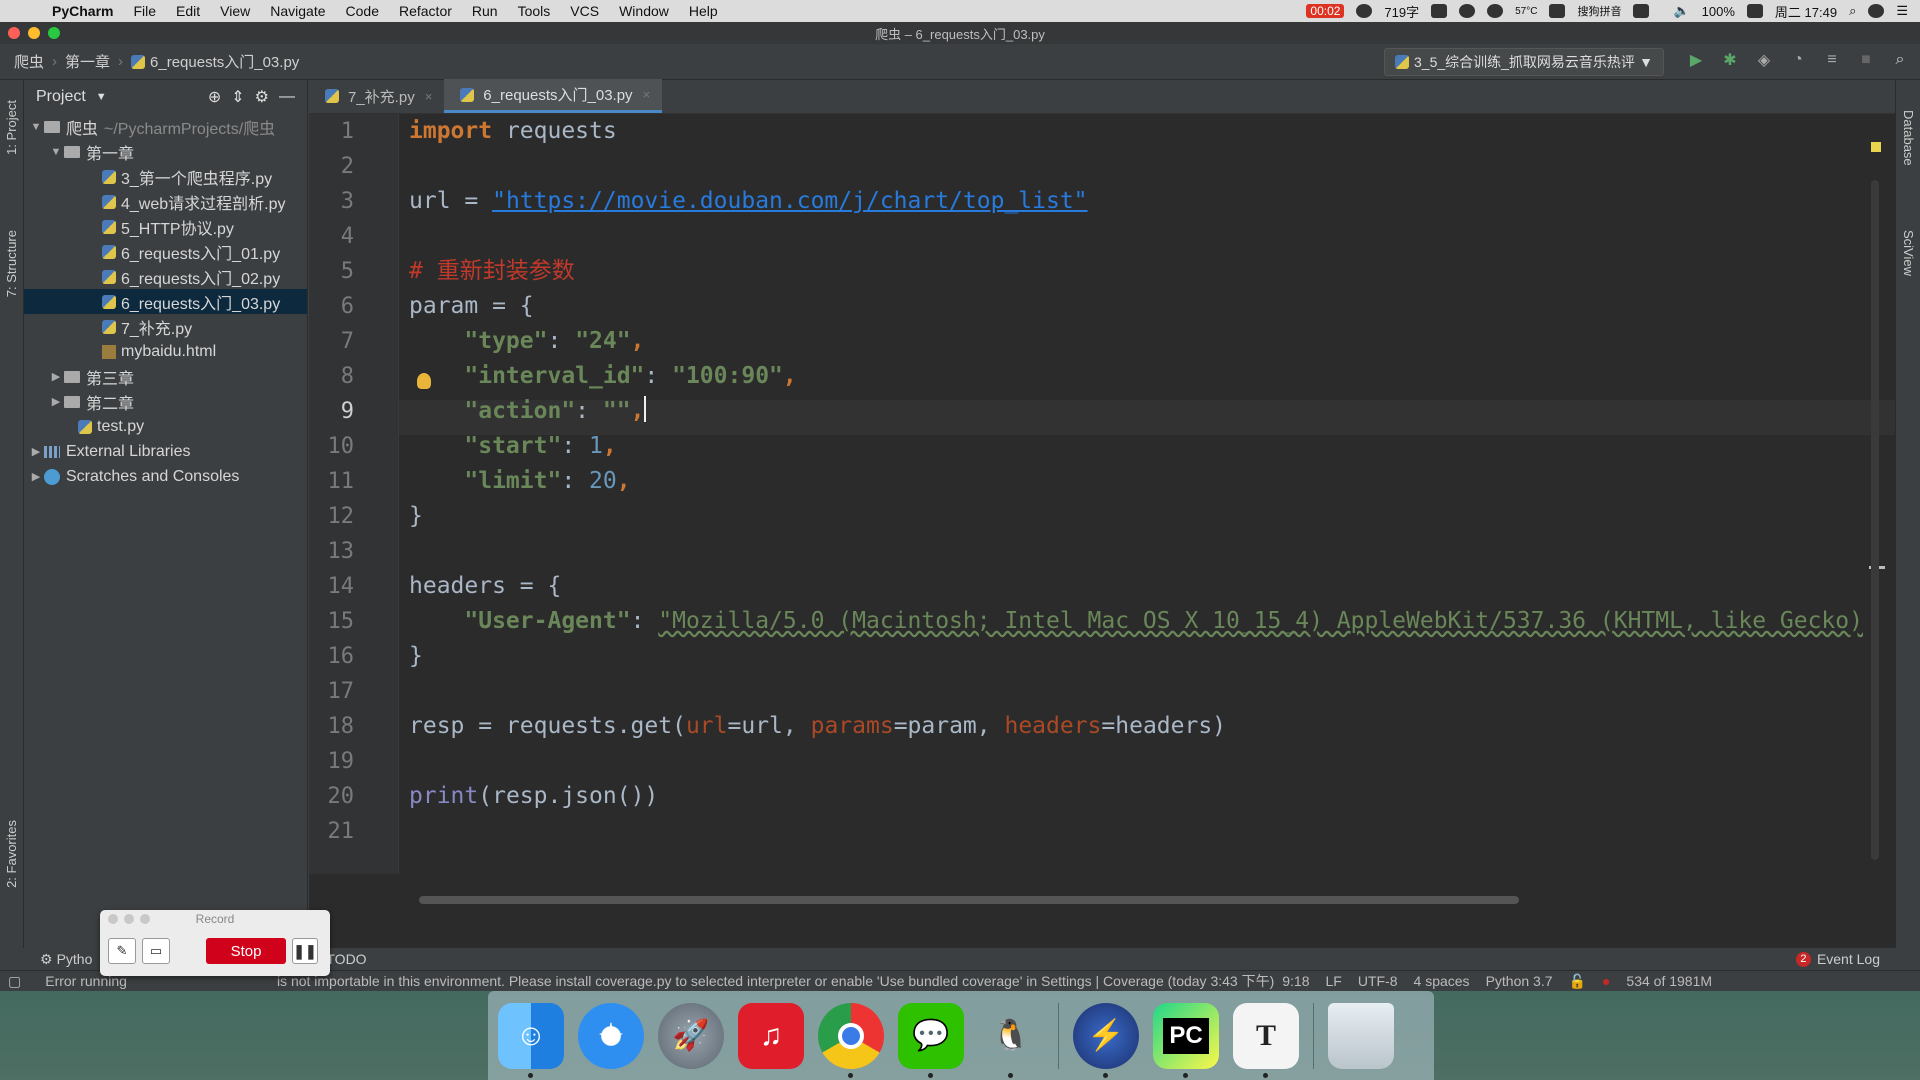 The height and width of the screenshot is (1080, 1920). Describe the element at coordinates (1908, 253) in the screenshot. I see `sciview-tool-tab: SciView` at that location.